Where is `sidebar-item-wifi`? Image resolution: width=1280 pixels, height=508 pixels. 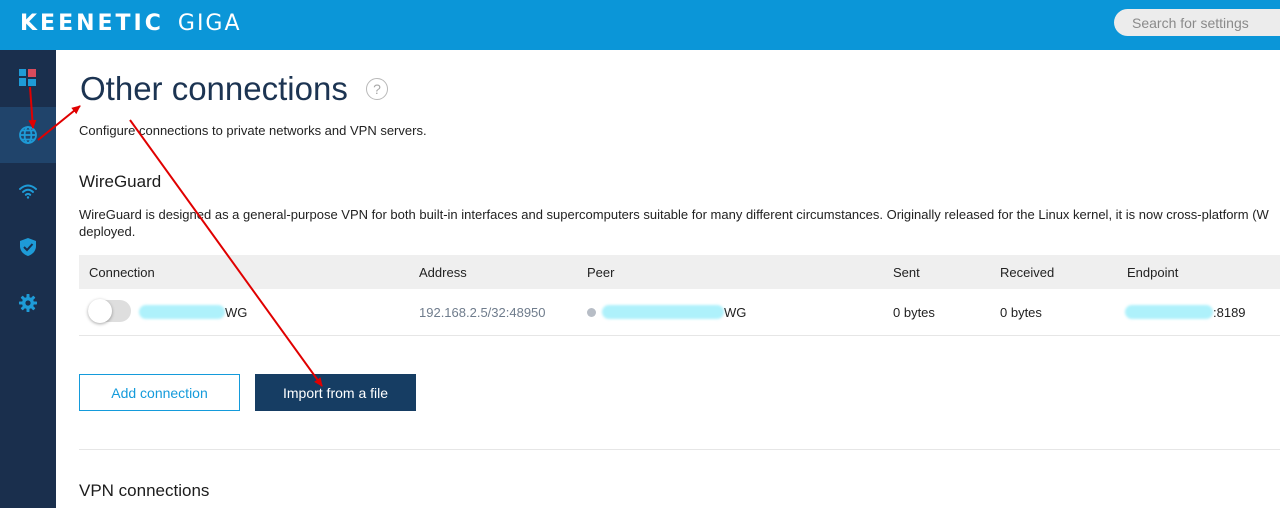 sidebar-item-wifi is located at coordinates (28, 191).